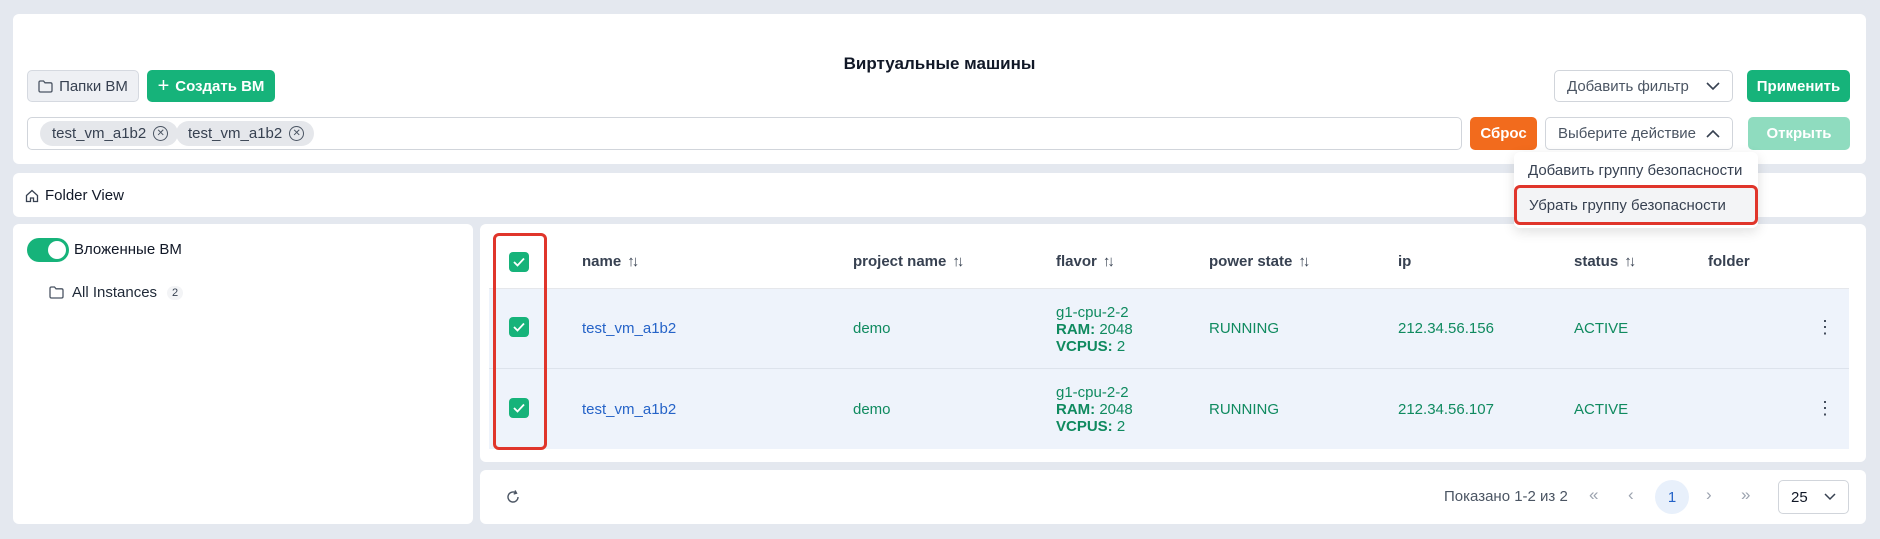 The height and width of the screenshot is (539, 1880). Describe the element at coordinates (1173, 497) in the screenshot. I see `pagination-panel: Показано 1-2 из 2 « ‹ 1 › » 25` at that location.